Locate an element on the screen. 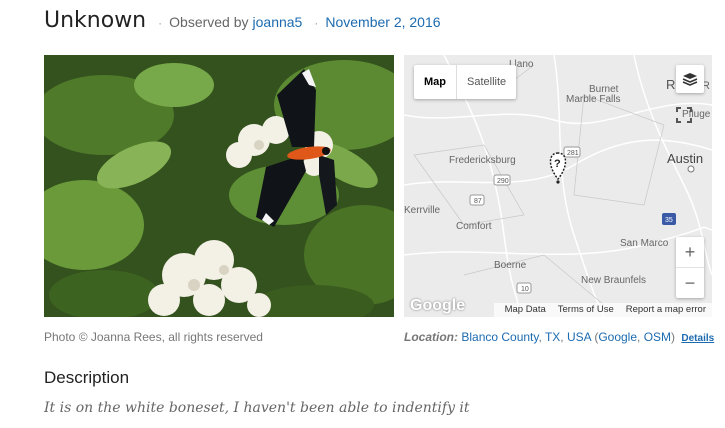  report-map-error-link: Report a map error is located at coordinates (666, 309).